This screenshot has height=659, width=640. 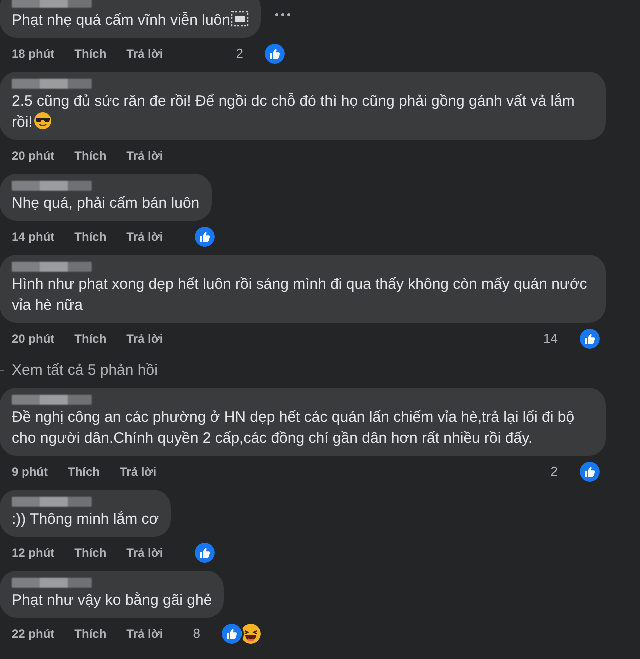 What do you see at coordinates (131, 20) in the screenshot?
I see `comment-text: Phạt nhẹ quá cấm vĩnh viễn luôn` at bounding box center [131, 20].